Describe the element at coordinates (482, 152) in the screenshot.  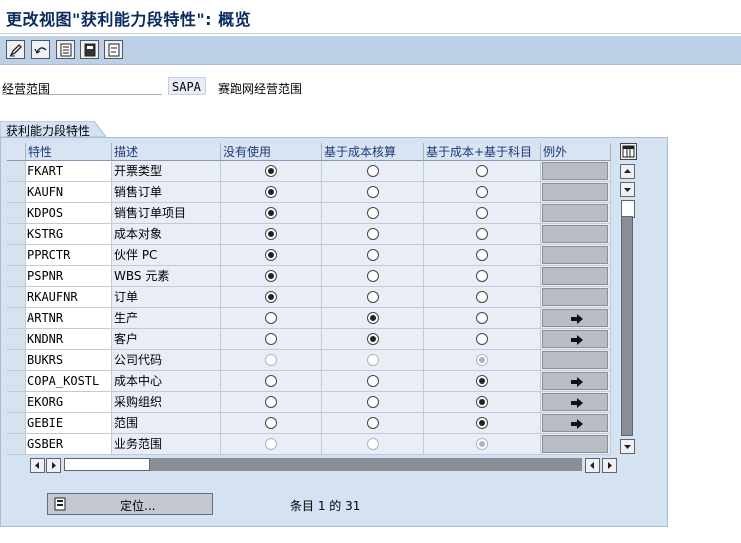
I see `header-costing-acct: 基于成本+基于科目` at that location.